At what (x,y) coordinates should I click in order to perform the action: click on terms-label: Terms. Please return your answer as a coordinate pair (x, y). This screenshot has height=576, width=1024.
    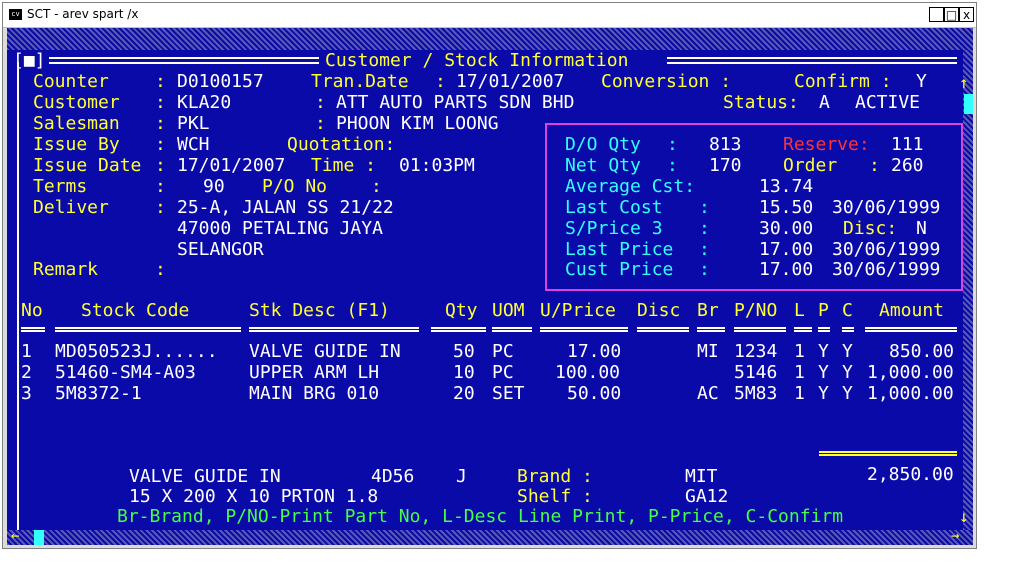
    Looking at the image, I should click on (60, 186).